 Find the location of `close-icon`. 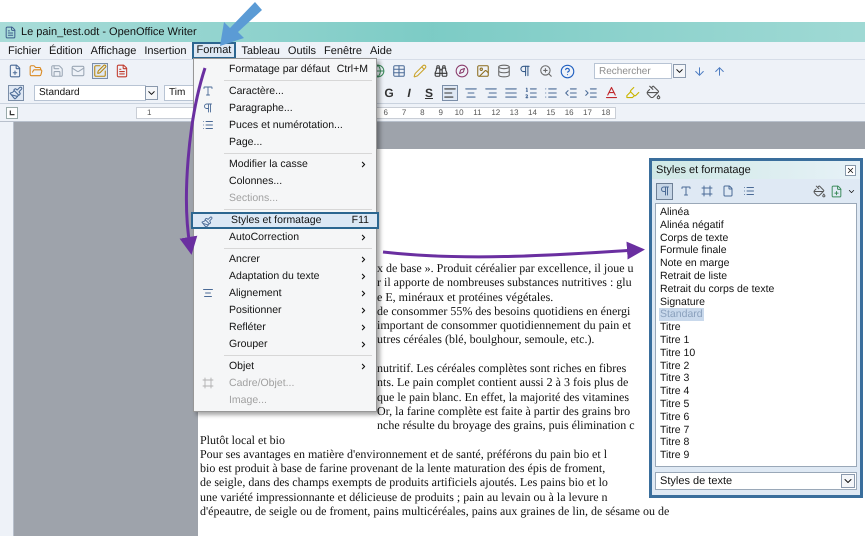

close-icon is located at coordinates (850, 170).